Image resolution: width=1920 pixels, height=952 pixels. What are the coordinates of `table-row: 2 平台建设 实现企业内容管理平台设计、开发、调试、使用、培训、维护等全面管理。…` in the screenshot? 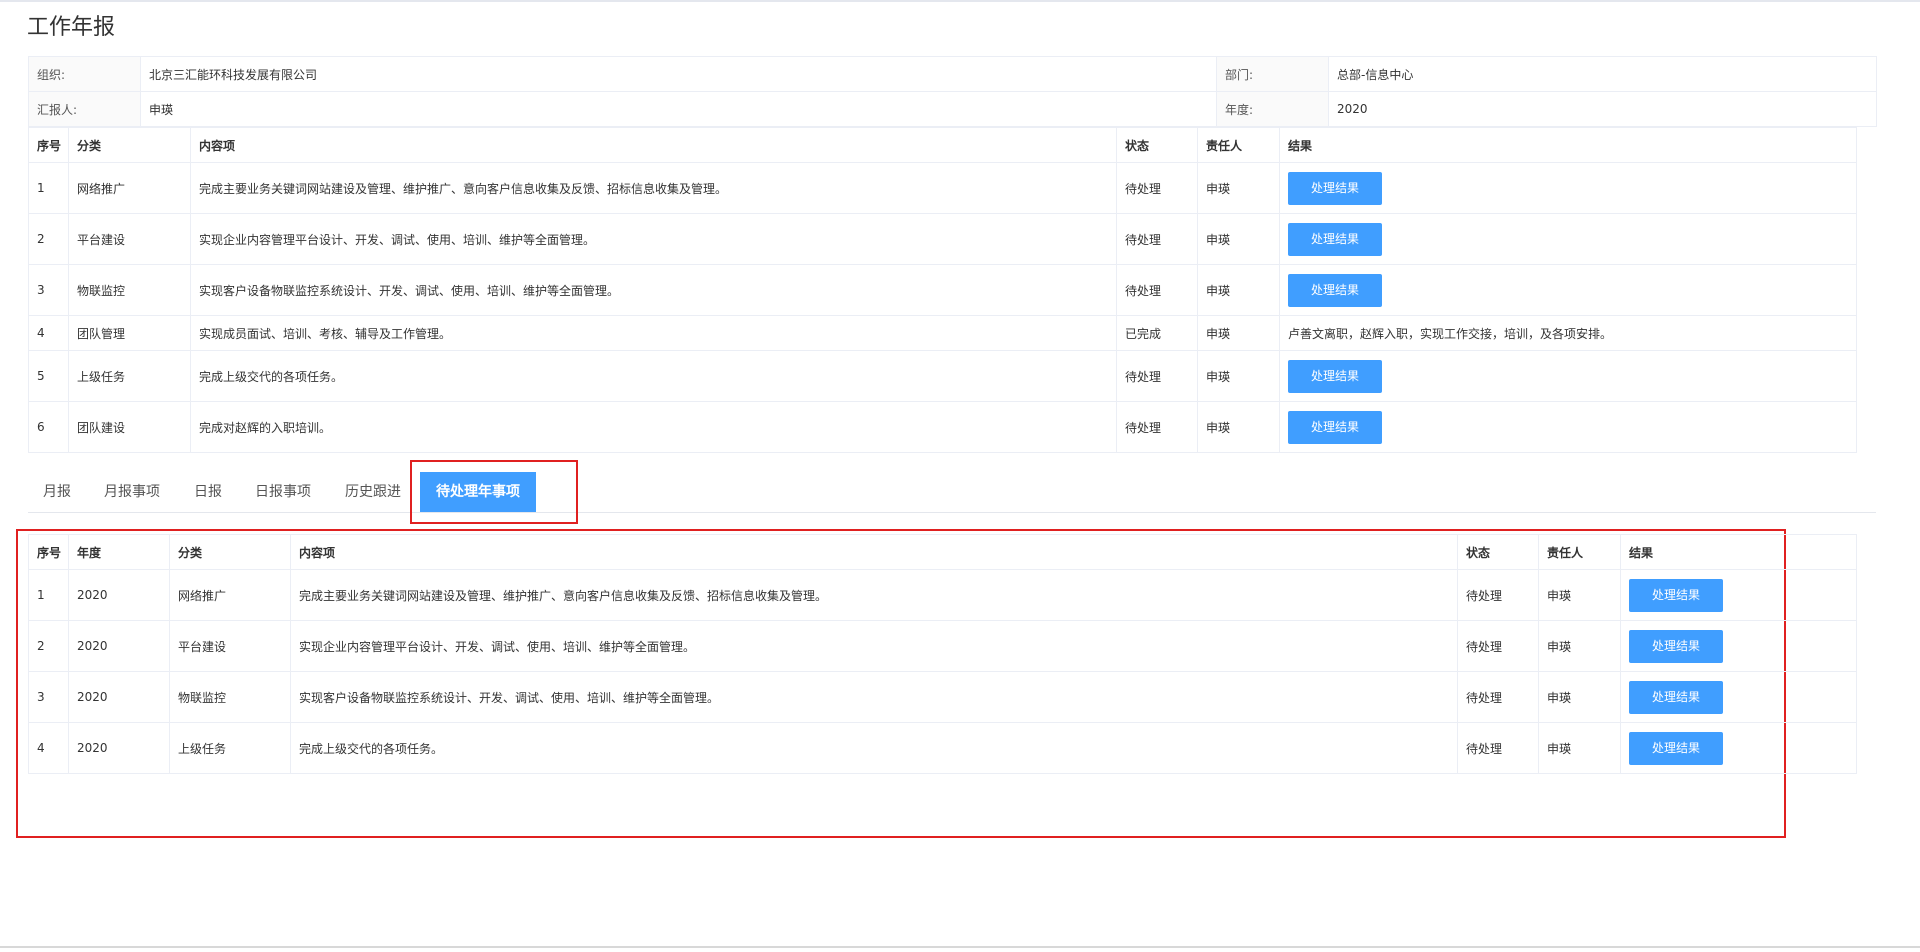 It's located at (942, 239).